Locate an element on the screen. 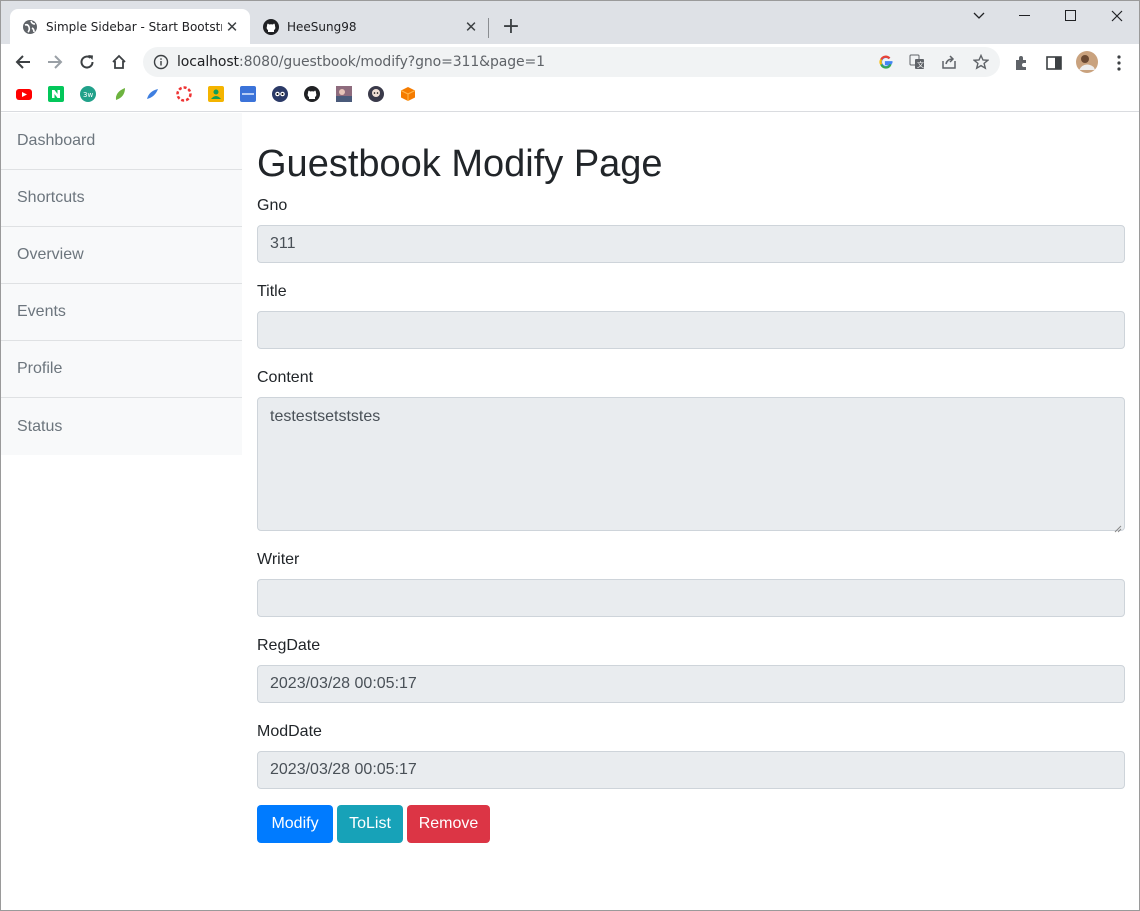 The width and height of the screenshot is (1140, 911). tab-title: HeeSung98 is located at coordinates (322, 26).